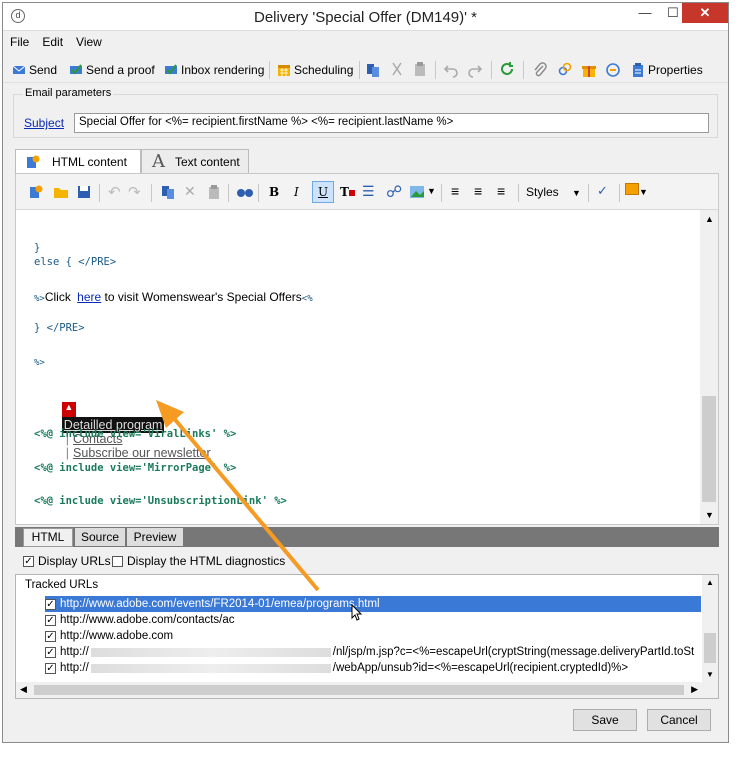 This screenshot has height=762, width=750. Describe the element at coordinates (245, 503) in the screenshot. I see `arrow-shaft` at that location.